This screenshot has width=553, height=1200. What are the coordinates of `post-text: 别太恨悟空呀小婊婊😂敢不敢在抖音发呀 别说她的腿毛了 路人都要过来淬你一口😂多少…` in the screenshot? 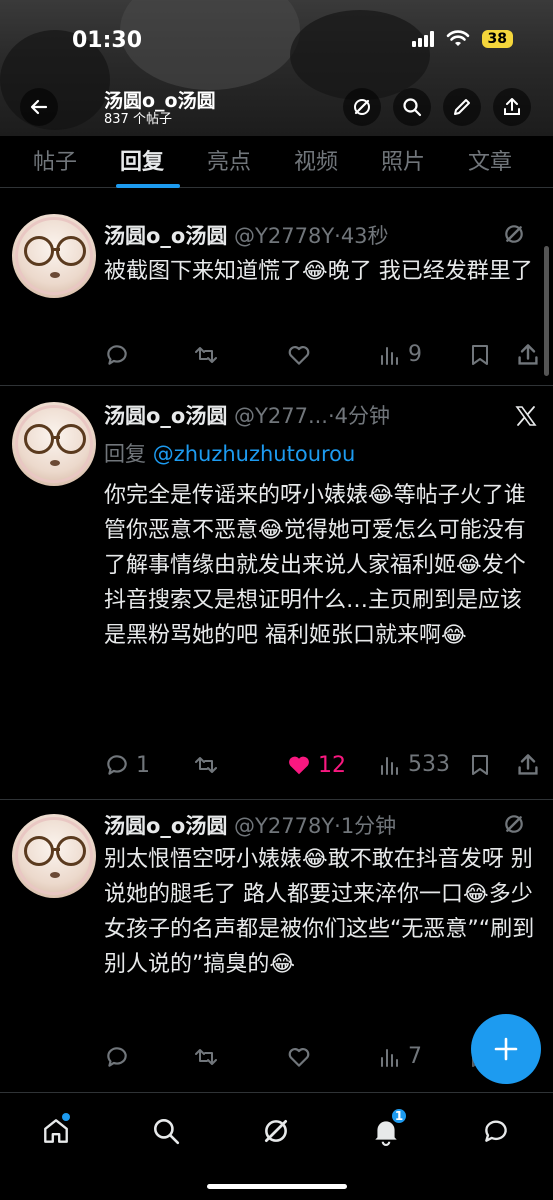 It's located at (319, 912).